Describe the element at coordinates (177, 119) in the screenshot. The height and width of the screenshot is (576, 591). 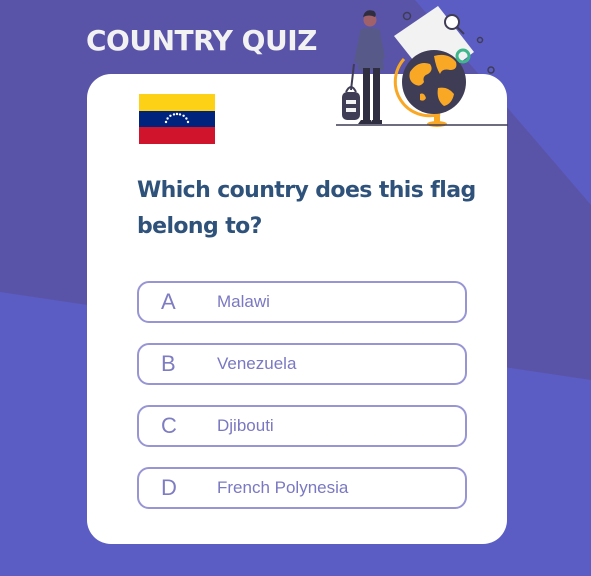
I see `venezuela-flag-icon` at that location.